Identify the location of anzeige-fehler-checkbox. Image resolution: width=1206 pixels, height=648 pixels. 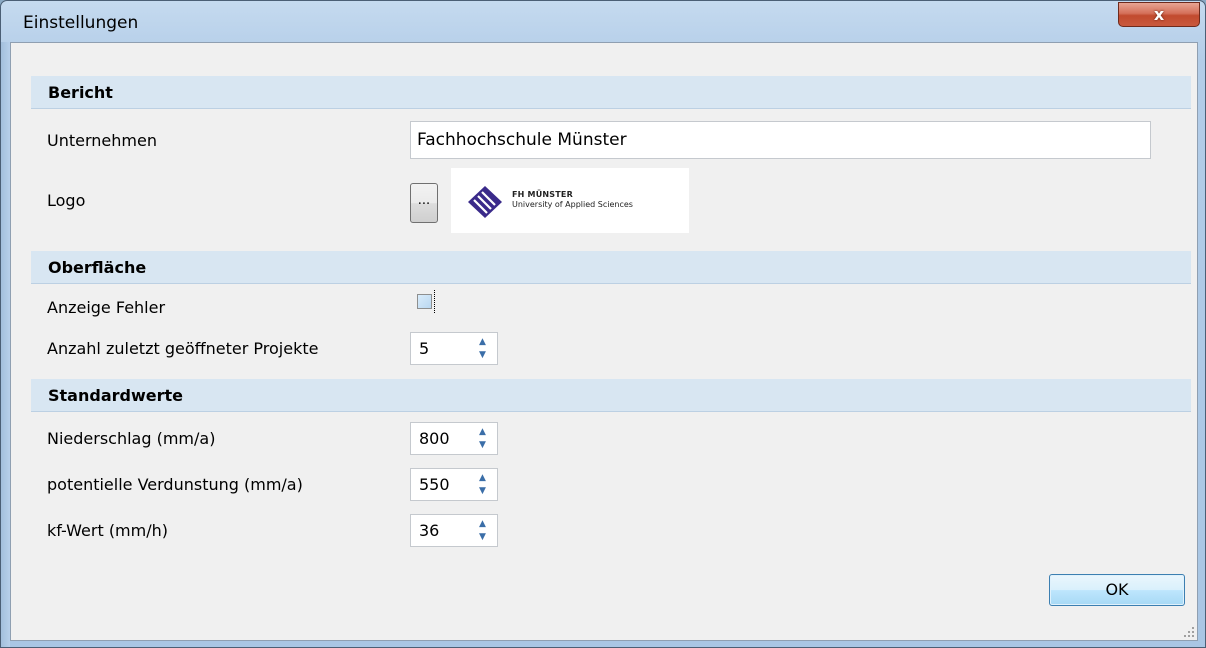
(424, 301).